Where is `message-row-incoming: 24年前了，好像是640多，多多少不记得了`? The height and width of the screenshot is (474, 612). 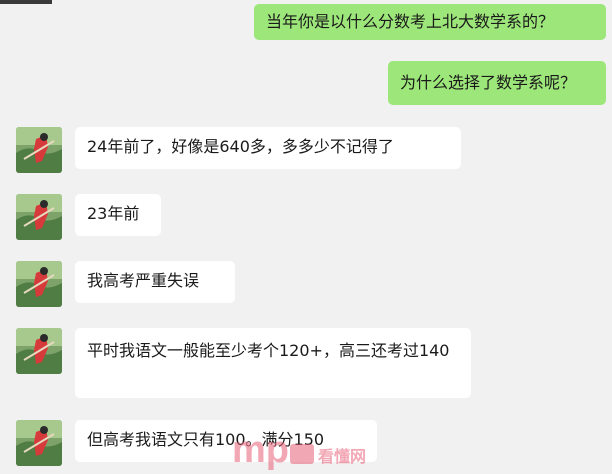 message-row-incoming: 24年前了，好像是640多，多多少不记得了 is located at coordinates (238, 150).